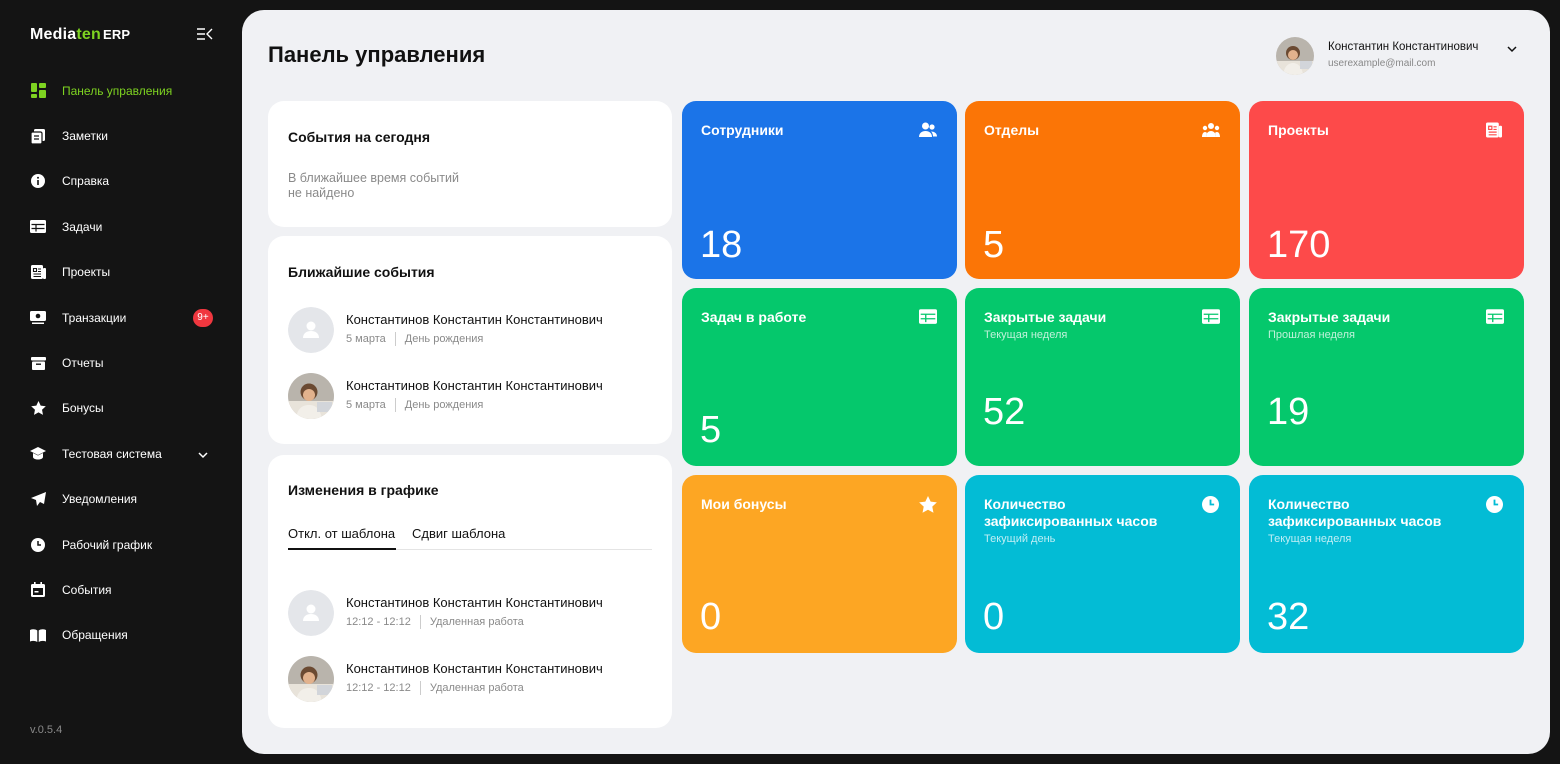 This screenshot has height=764, width=1560. Describe the element at coordinates (82, 226) in the screenshot. I see `sidebar-item-label: Задачи` at that location.